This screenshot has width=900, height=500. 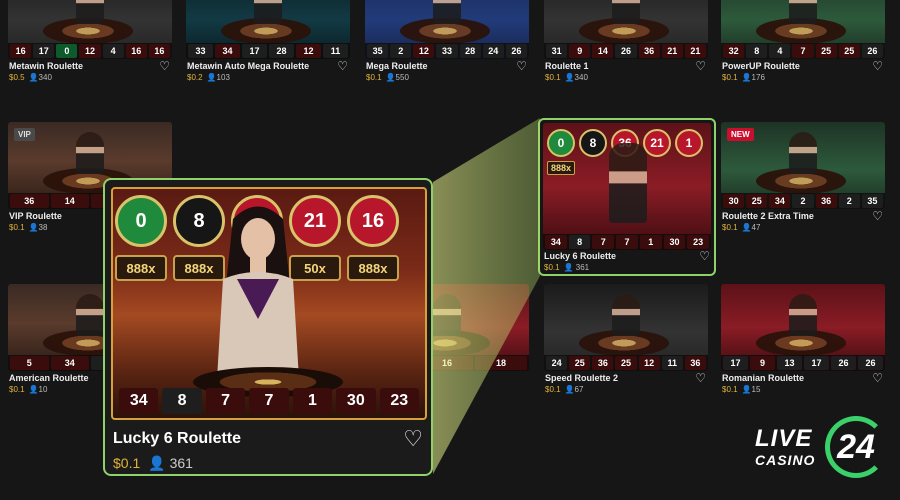 What do you see at coordinates (674, 242) in the screenshot?
I see `result-number: 30` at bounding box center [674, 242].